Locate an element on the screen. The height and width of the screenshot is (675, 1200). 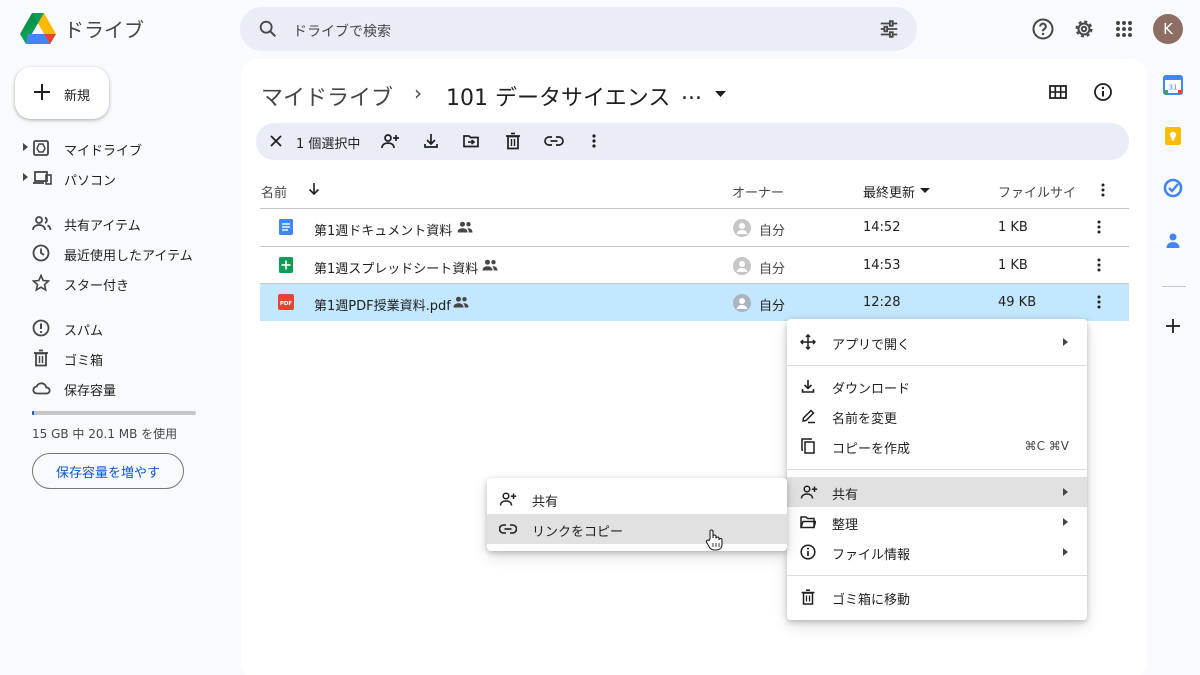
file-row-selected: PDF 第1週PDF授業資料.pdf 自分 12:28 49 KB is located at coordinates (694, 302).